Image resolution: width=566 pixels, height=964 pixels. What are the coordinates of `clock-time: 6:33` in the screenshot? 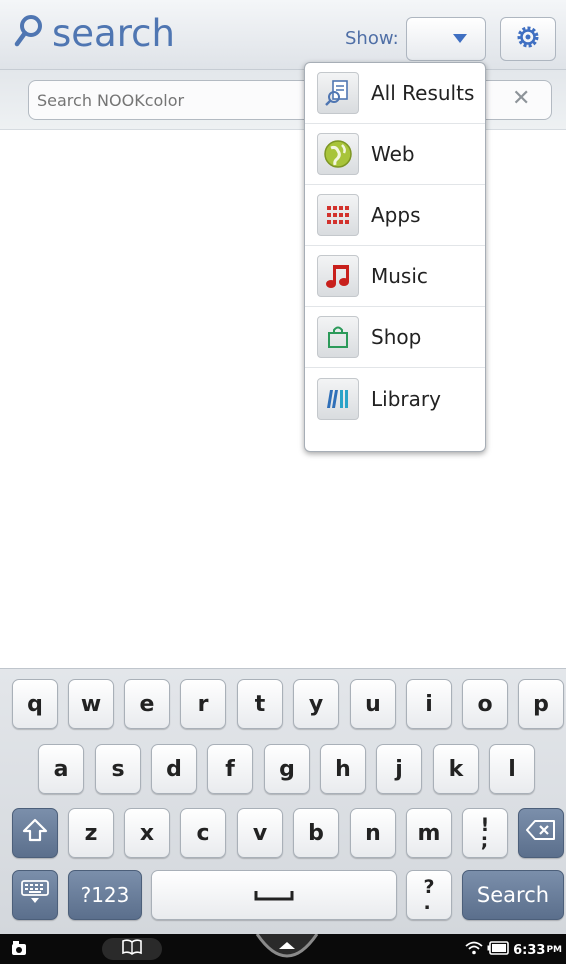 It's located at (529, 950).